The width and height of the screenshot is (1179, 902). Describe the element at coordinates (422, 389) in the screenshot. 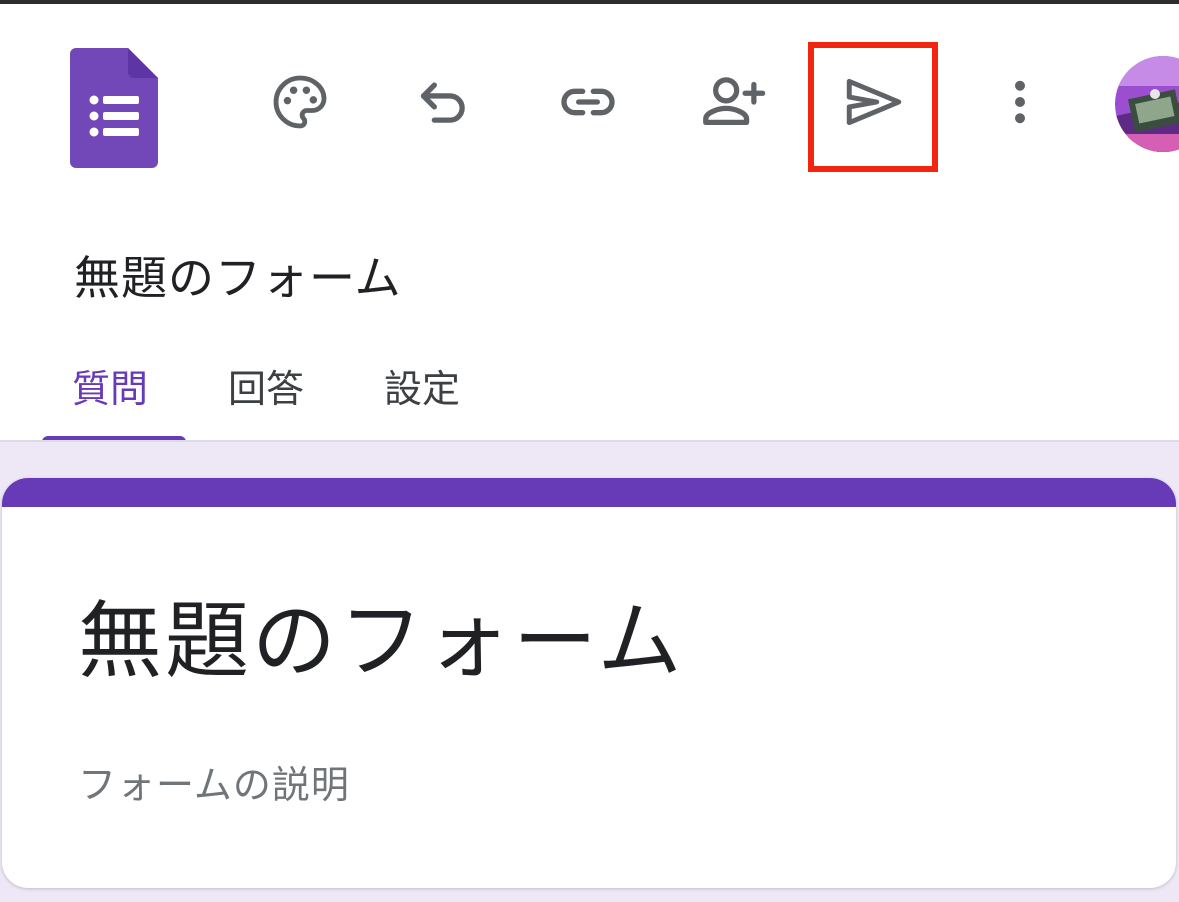

I see `tab-settings-label: 設定` at that location.